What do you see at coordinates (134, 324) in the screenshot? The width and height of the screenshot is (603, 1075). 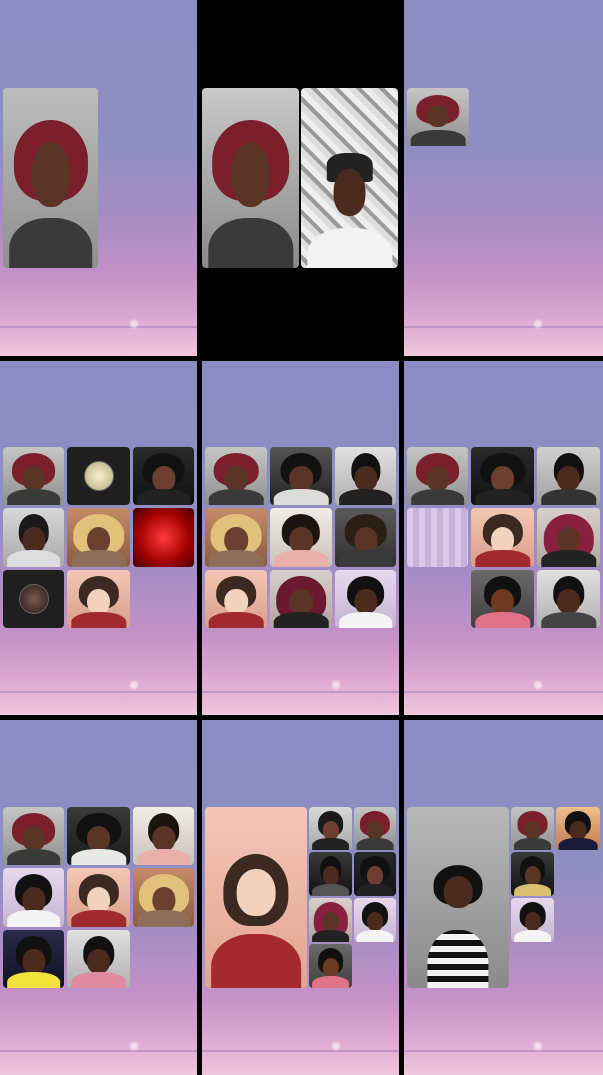 I see `moon-reflection` at bounding box center [134, 324].